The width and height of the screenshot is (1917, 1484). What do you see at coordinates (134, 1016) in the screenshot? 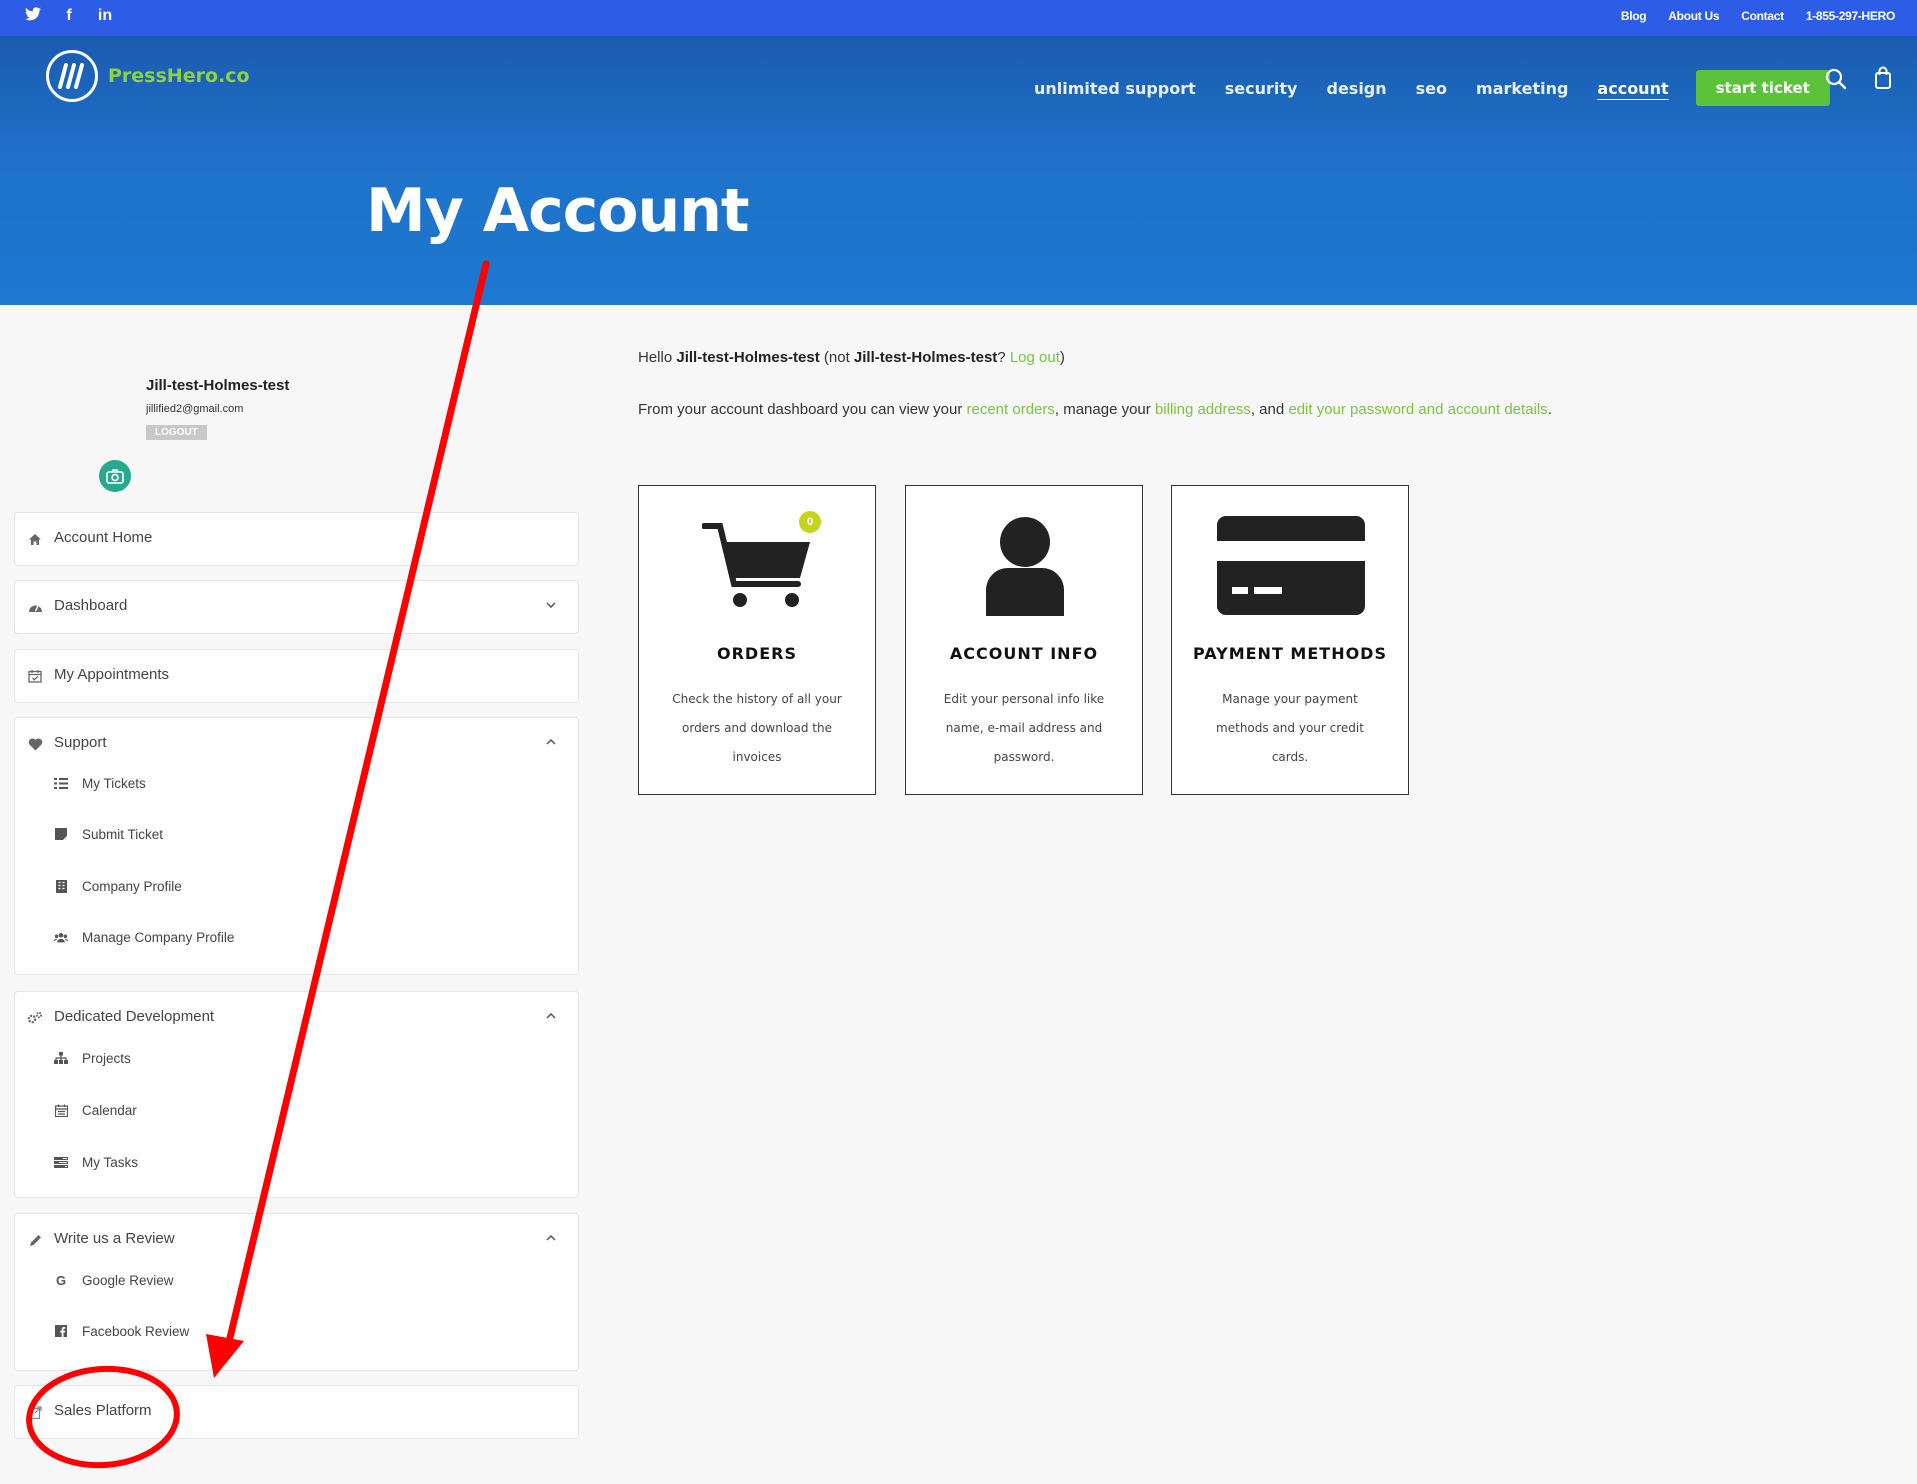
I see `sidebar-item-label: Dedicated Development` at bounding box center [134, 1016].